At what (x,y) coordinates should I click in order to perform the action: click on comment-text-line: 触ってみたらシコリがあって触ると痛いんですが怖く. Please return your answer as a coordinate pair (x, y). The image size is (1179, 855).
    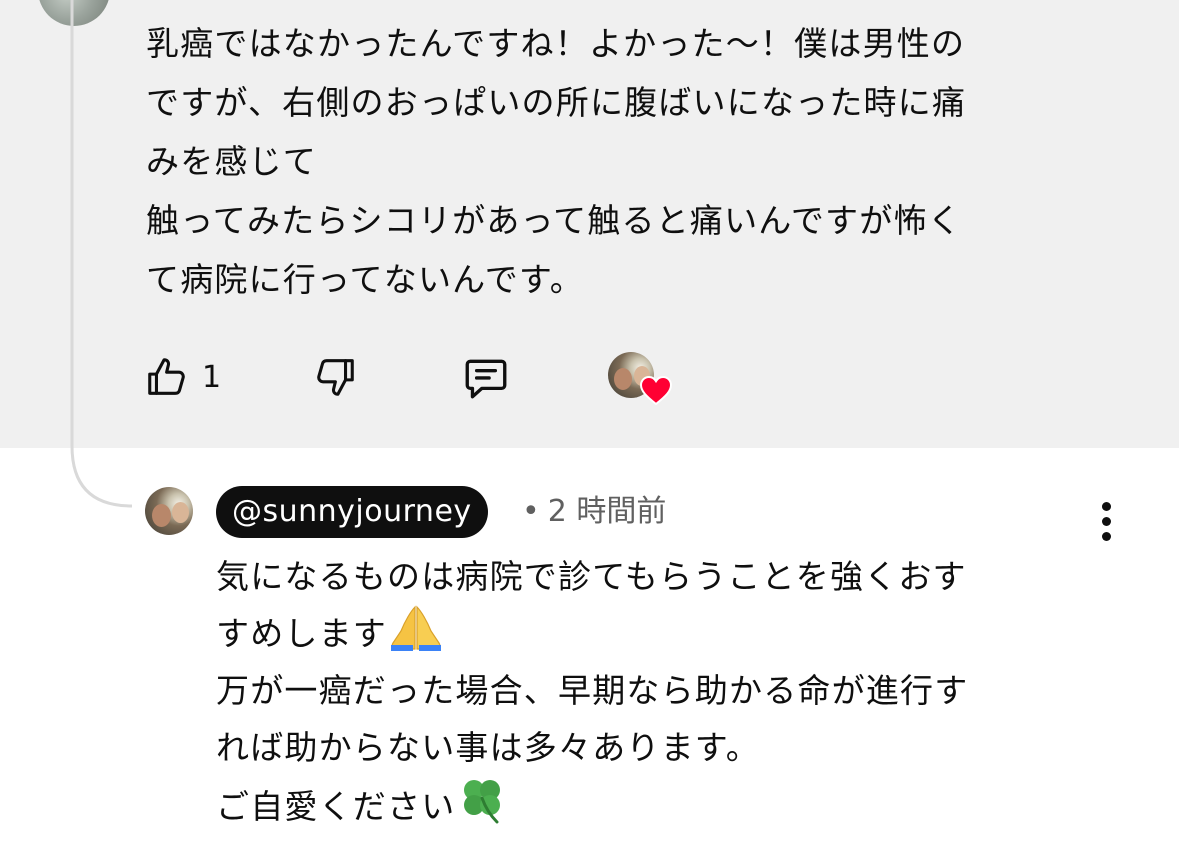
    Looking at the image, I should click on (554, 220).